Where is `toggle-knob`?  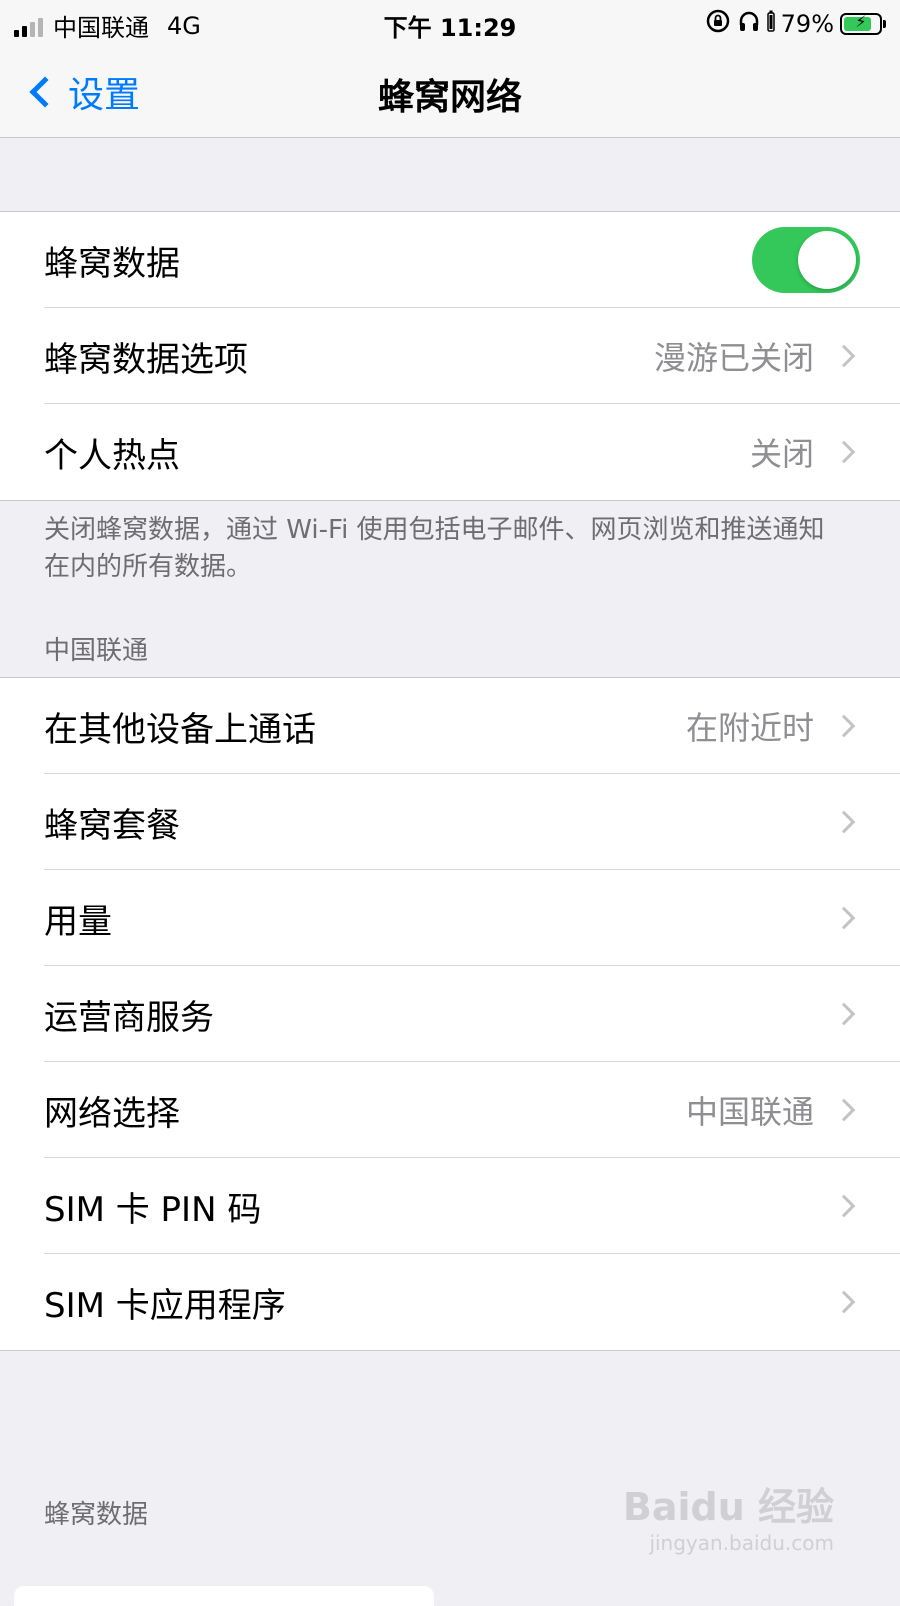
toggle-knob is located at coordinates (827, 260).